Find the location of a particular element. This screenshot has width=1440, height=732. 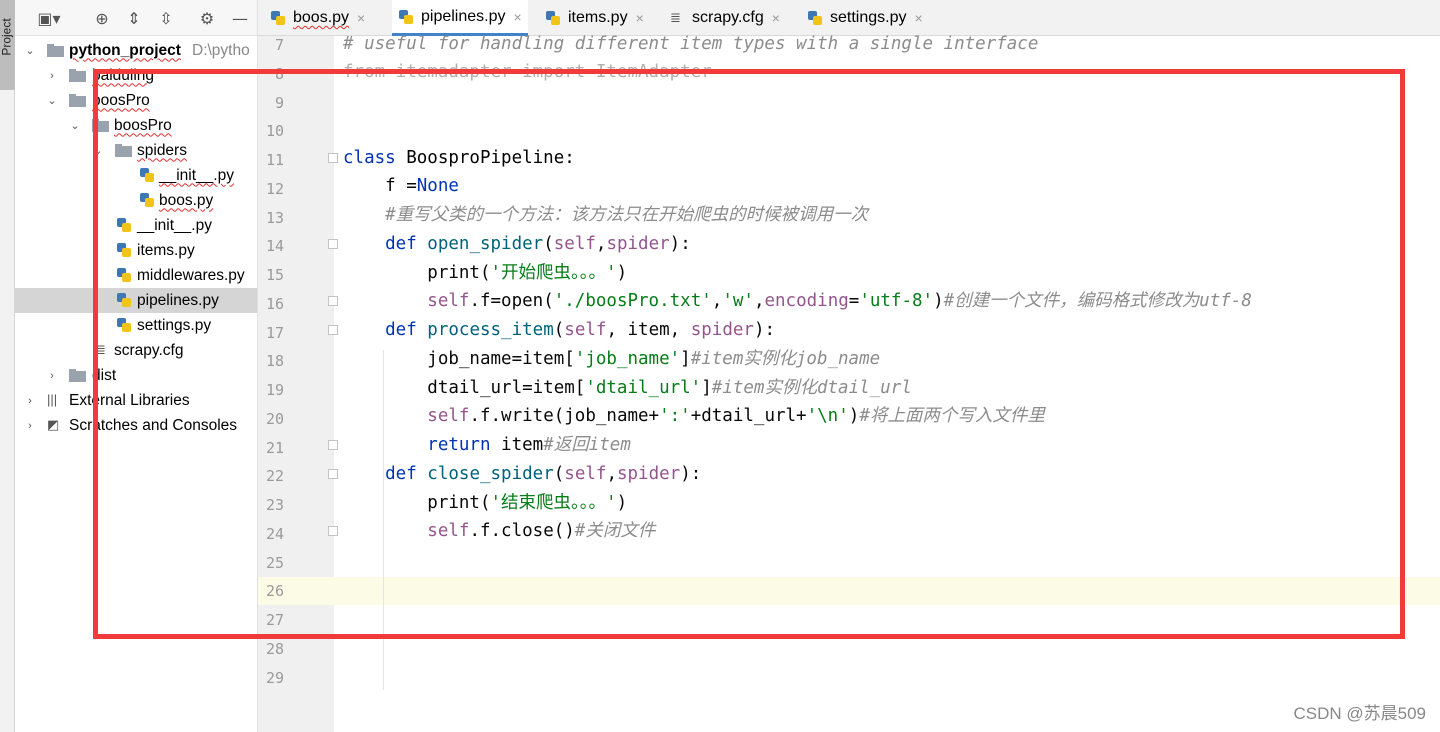

line-number: 8 is located at coordinates (279, 73).